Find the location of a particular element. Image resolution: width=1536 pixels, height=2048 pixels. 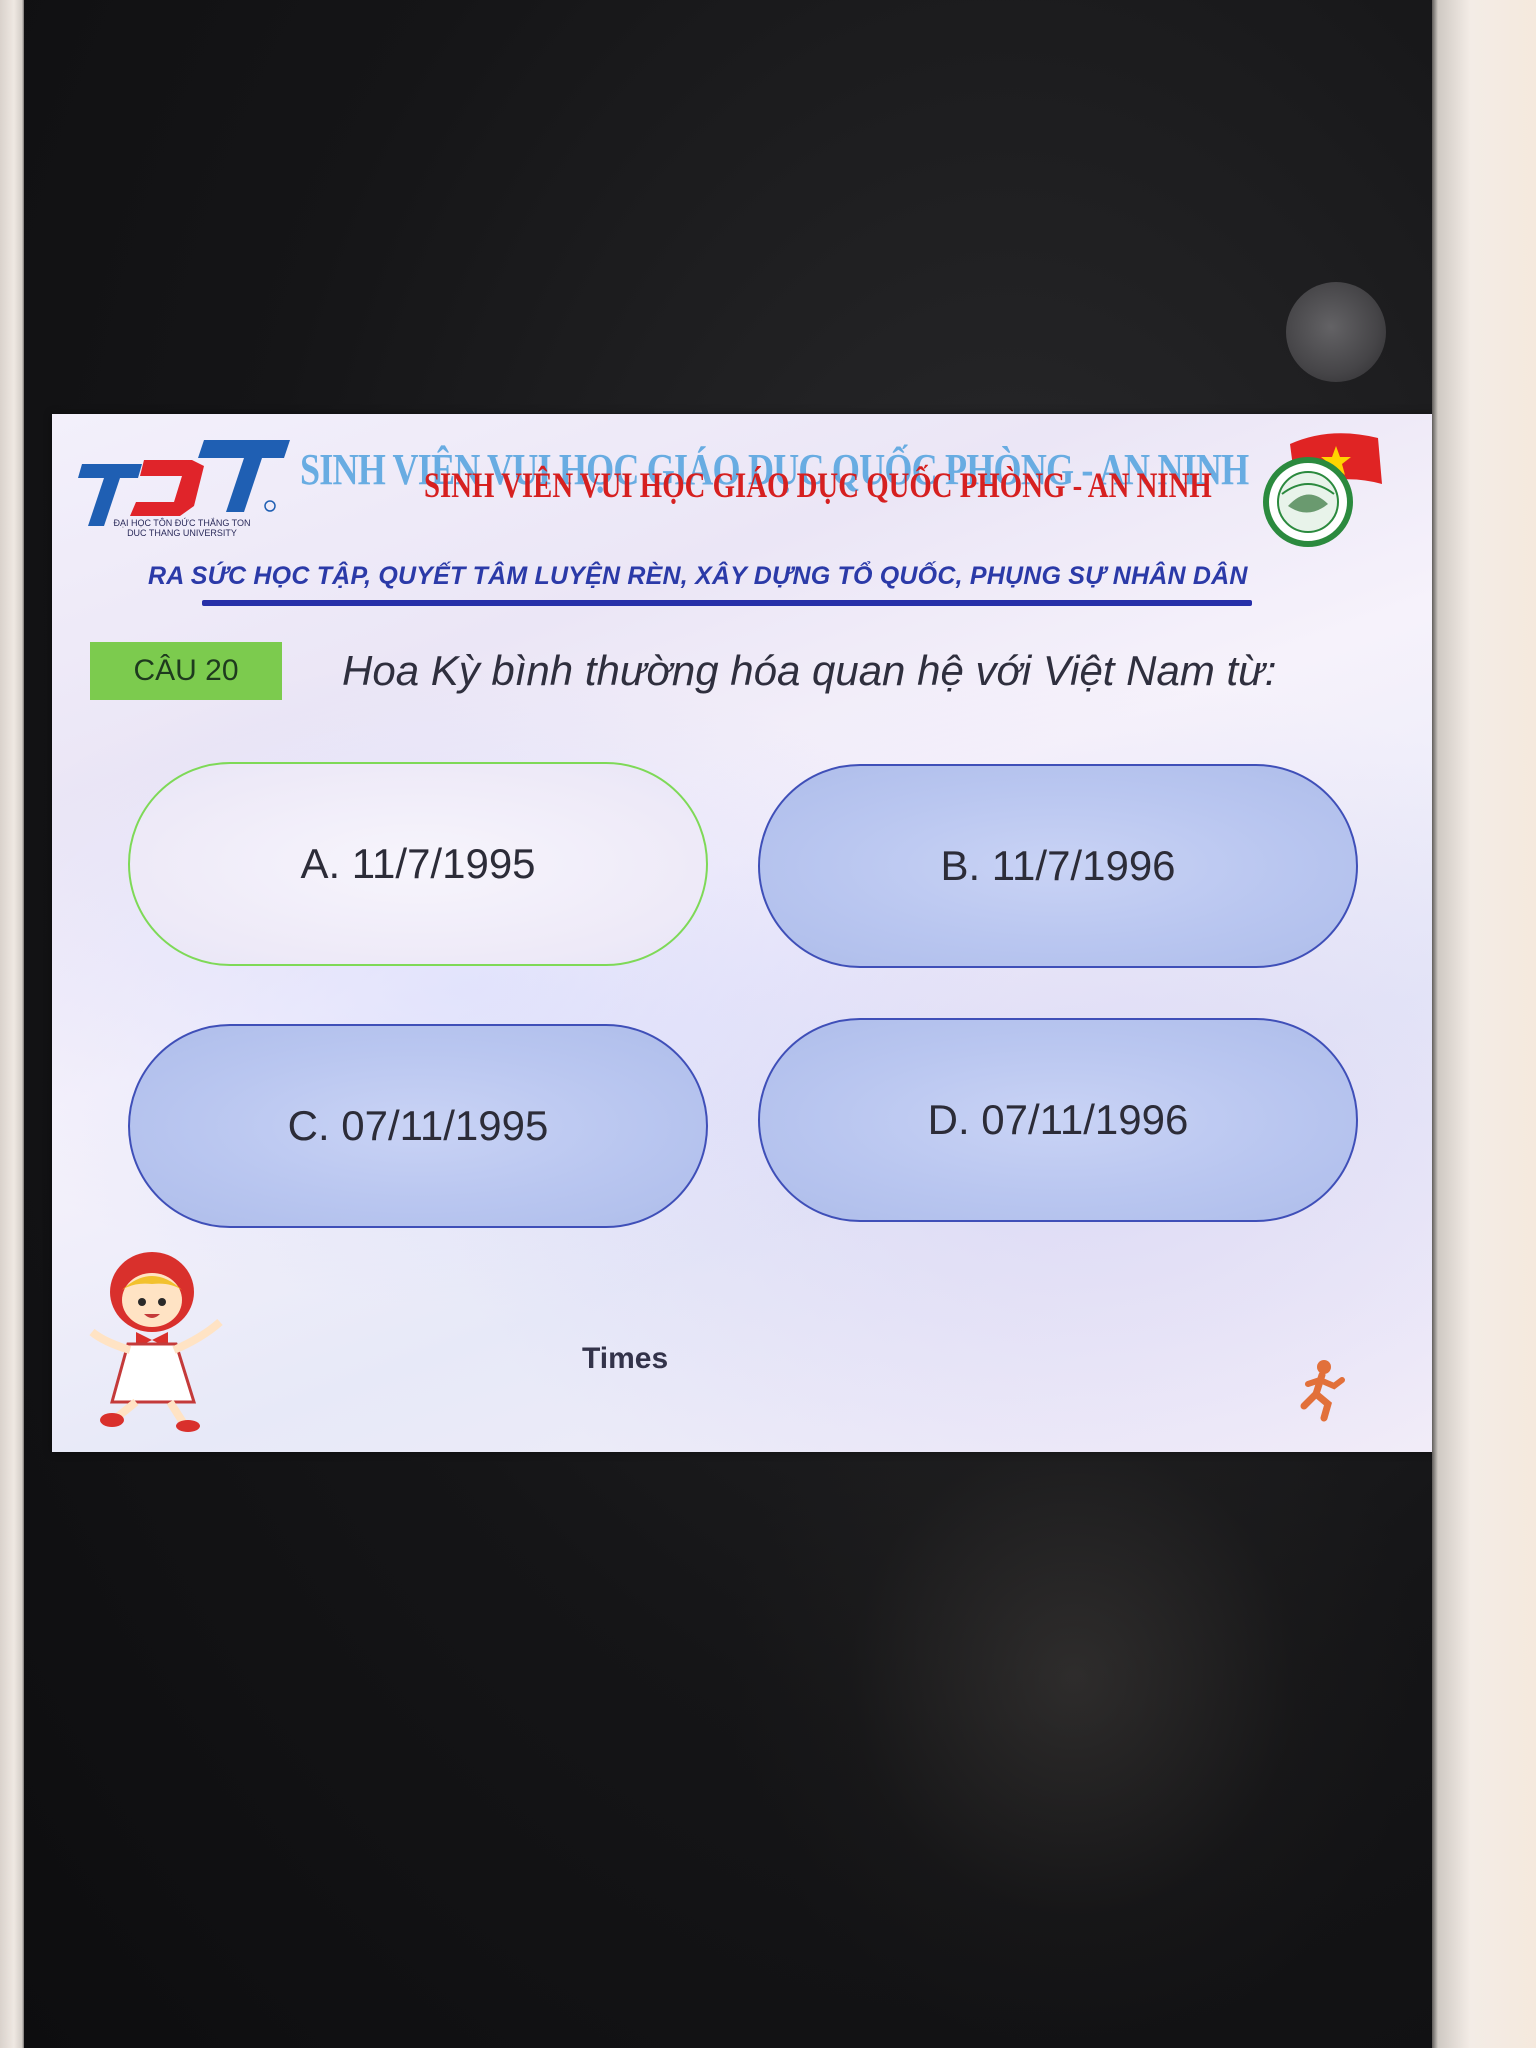

answer-a-button: A. 11/7/1995 is located at coordinates (418, 864).